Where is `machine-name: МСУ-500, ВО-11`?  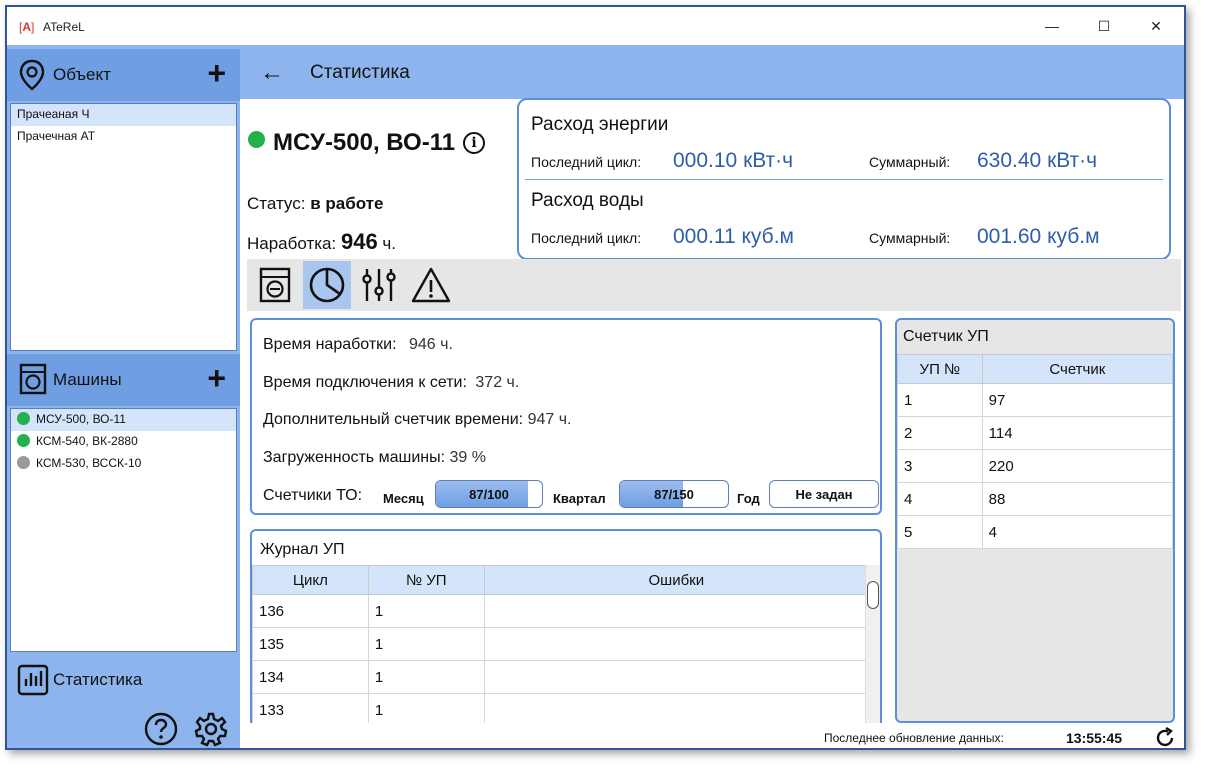 machine-name: МСУ-500, ВО-11 is located at coordinates (364, 142).